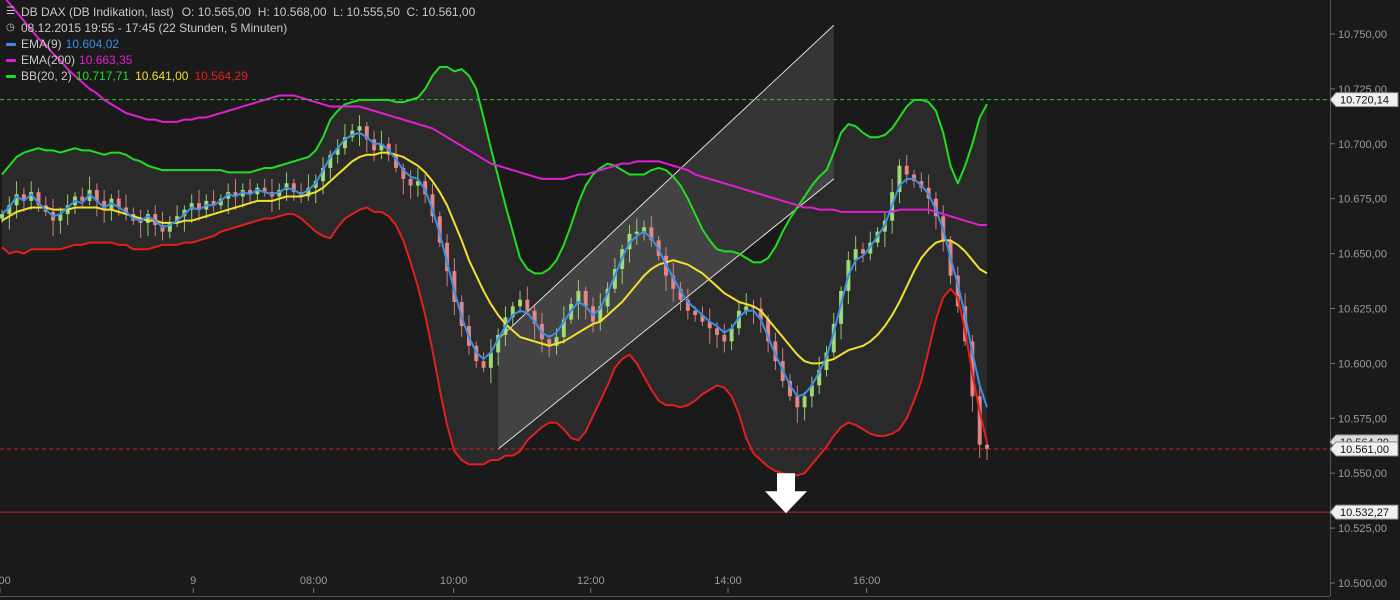  I want to click on clock-icon: ◷, so click(10, 27).